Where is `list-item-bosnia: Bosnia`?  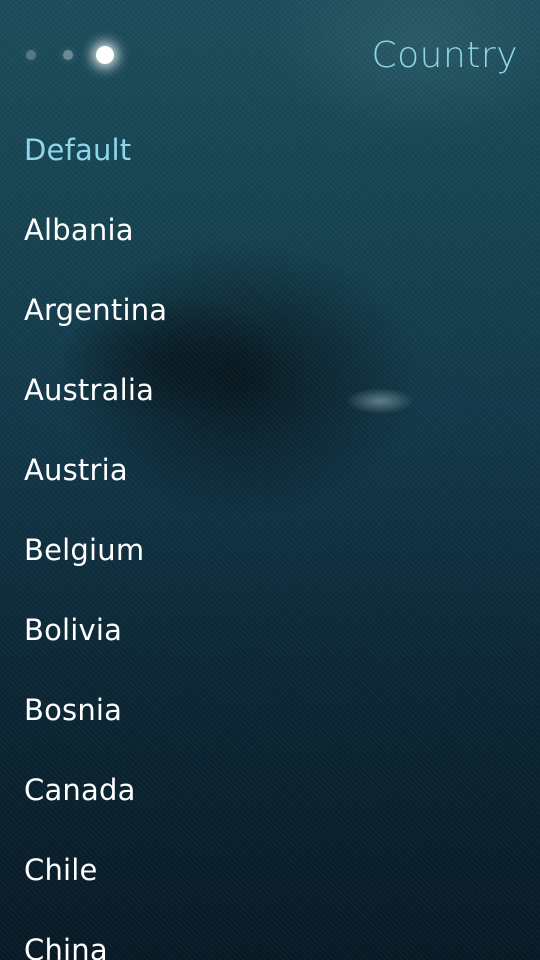
list-item-bosnia: Bosnia is located at coordinates (270, 710).